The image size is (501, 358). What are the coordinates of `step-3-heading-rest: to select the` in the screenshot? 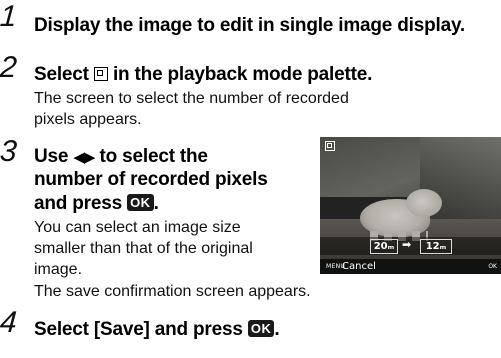 It's located at (153, 156).